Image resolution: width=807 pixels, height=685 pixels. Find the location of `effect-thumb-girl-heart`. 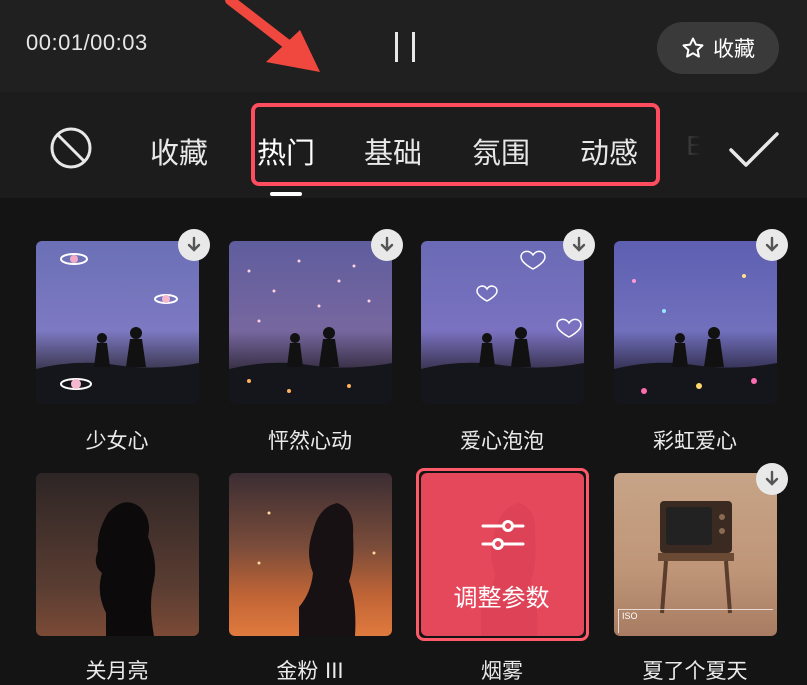

effect-thumb-girl-heart is located at coordinates (117, 322).